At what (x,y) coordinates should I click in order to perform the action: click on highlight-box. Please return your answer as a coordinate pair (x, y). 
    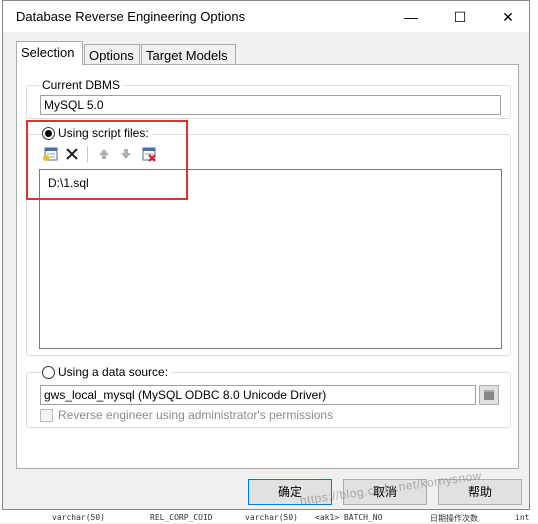
    Looking at the image, I should click on (107, 160).